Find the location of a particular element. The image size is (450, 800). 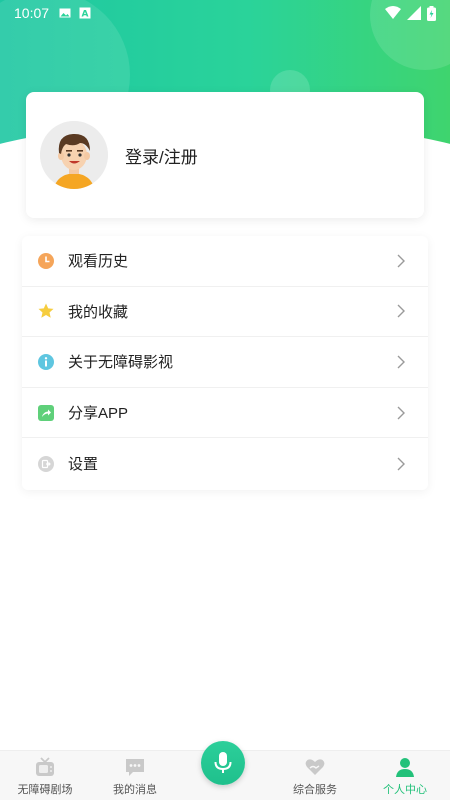

clock-icon is located at coordinates (46, 260).